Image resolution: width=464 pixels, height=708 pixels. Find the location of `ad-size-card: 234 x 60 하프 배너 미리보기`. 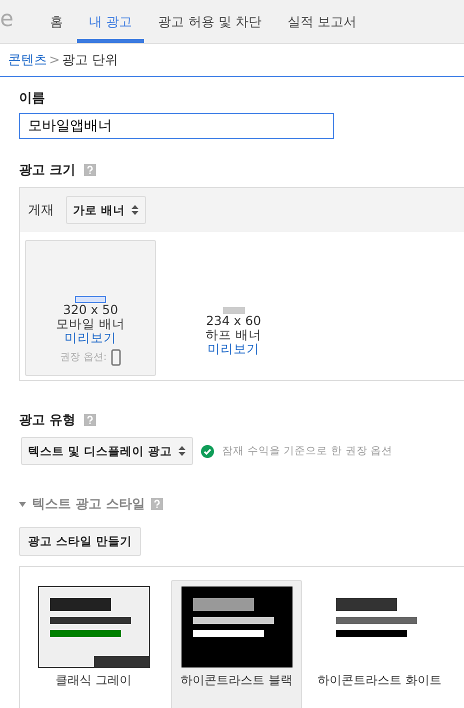

ad-size-card: 234 x 60 하프 배너 미리보기 is located at coordinates (233, 308).